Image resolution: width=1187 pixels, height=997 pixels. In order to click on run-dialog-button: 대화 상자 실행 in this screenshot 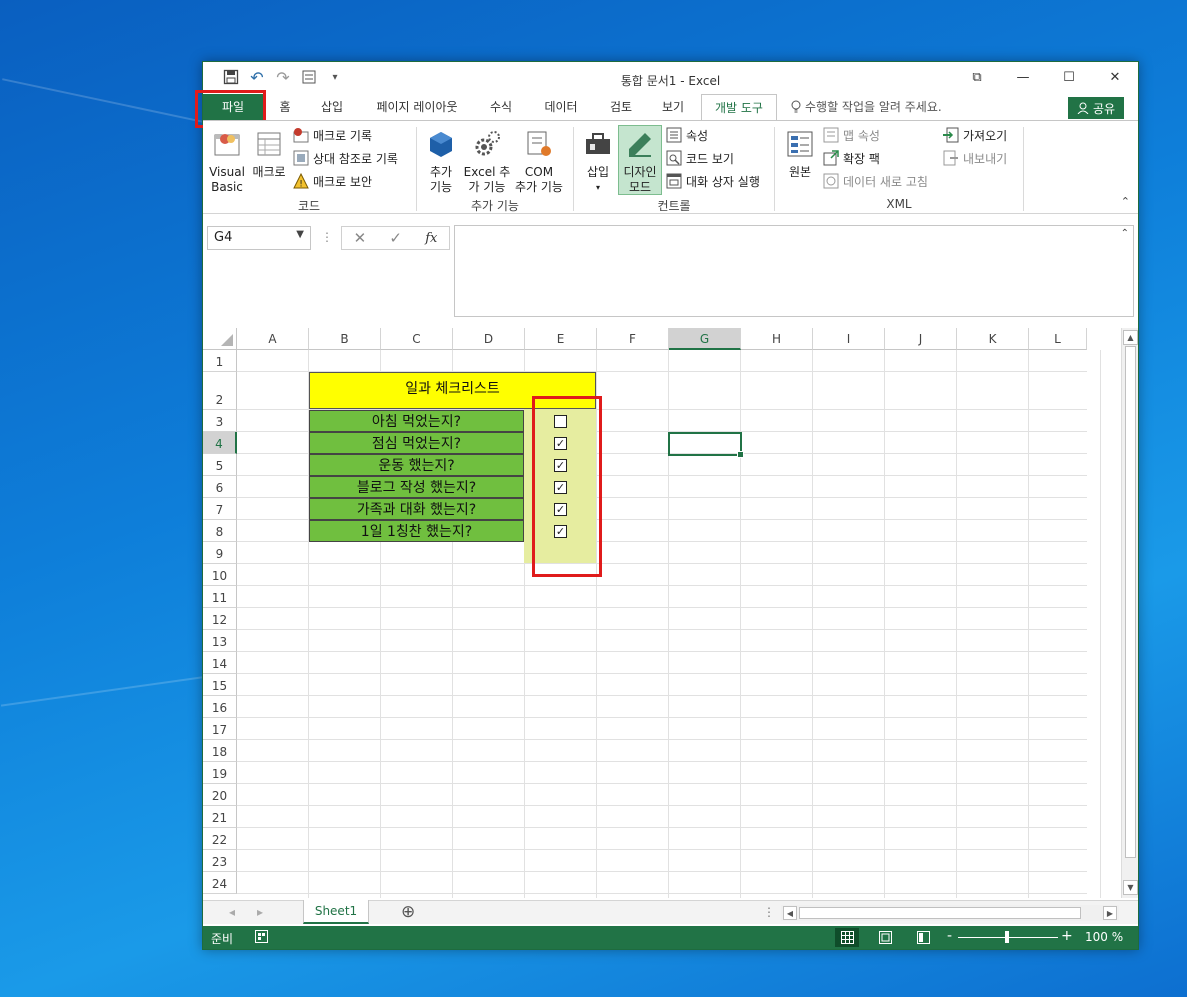, I will do `click(713, 181)`.